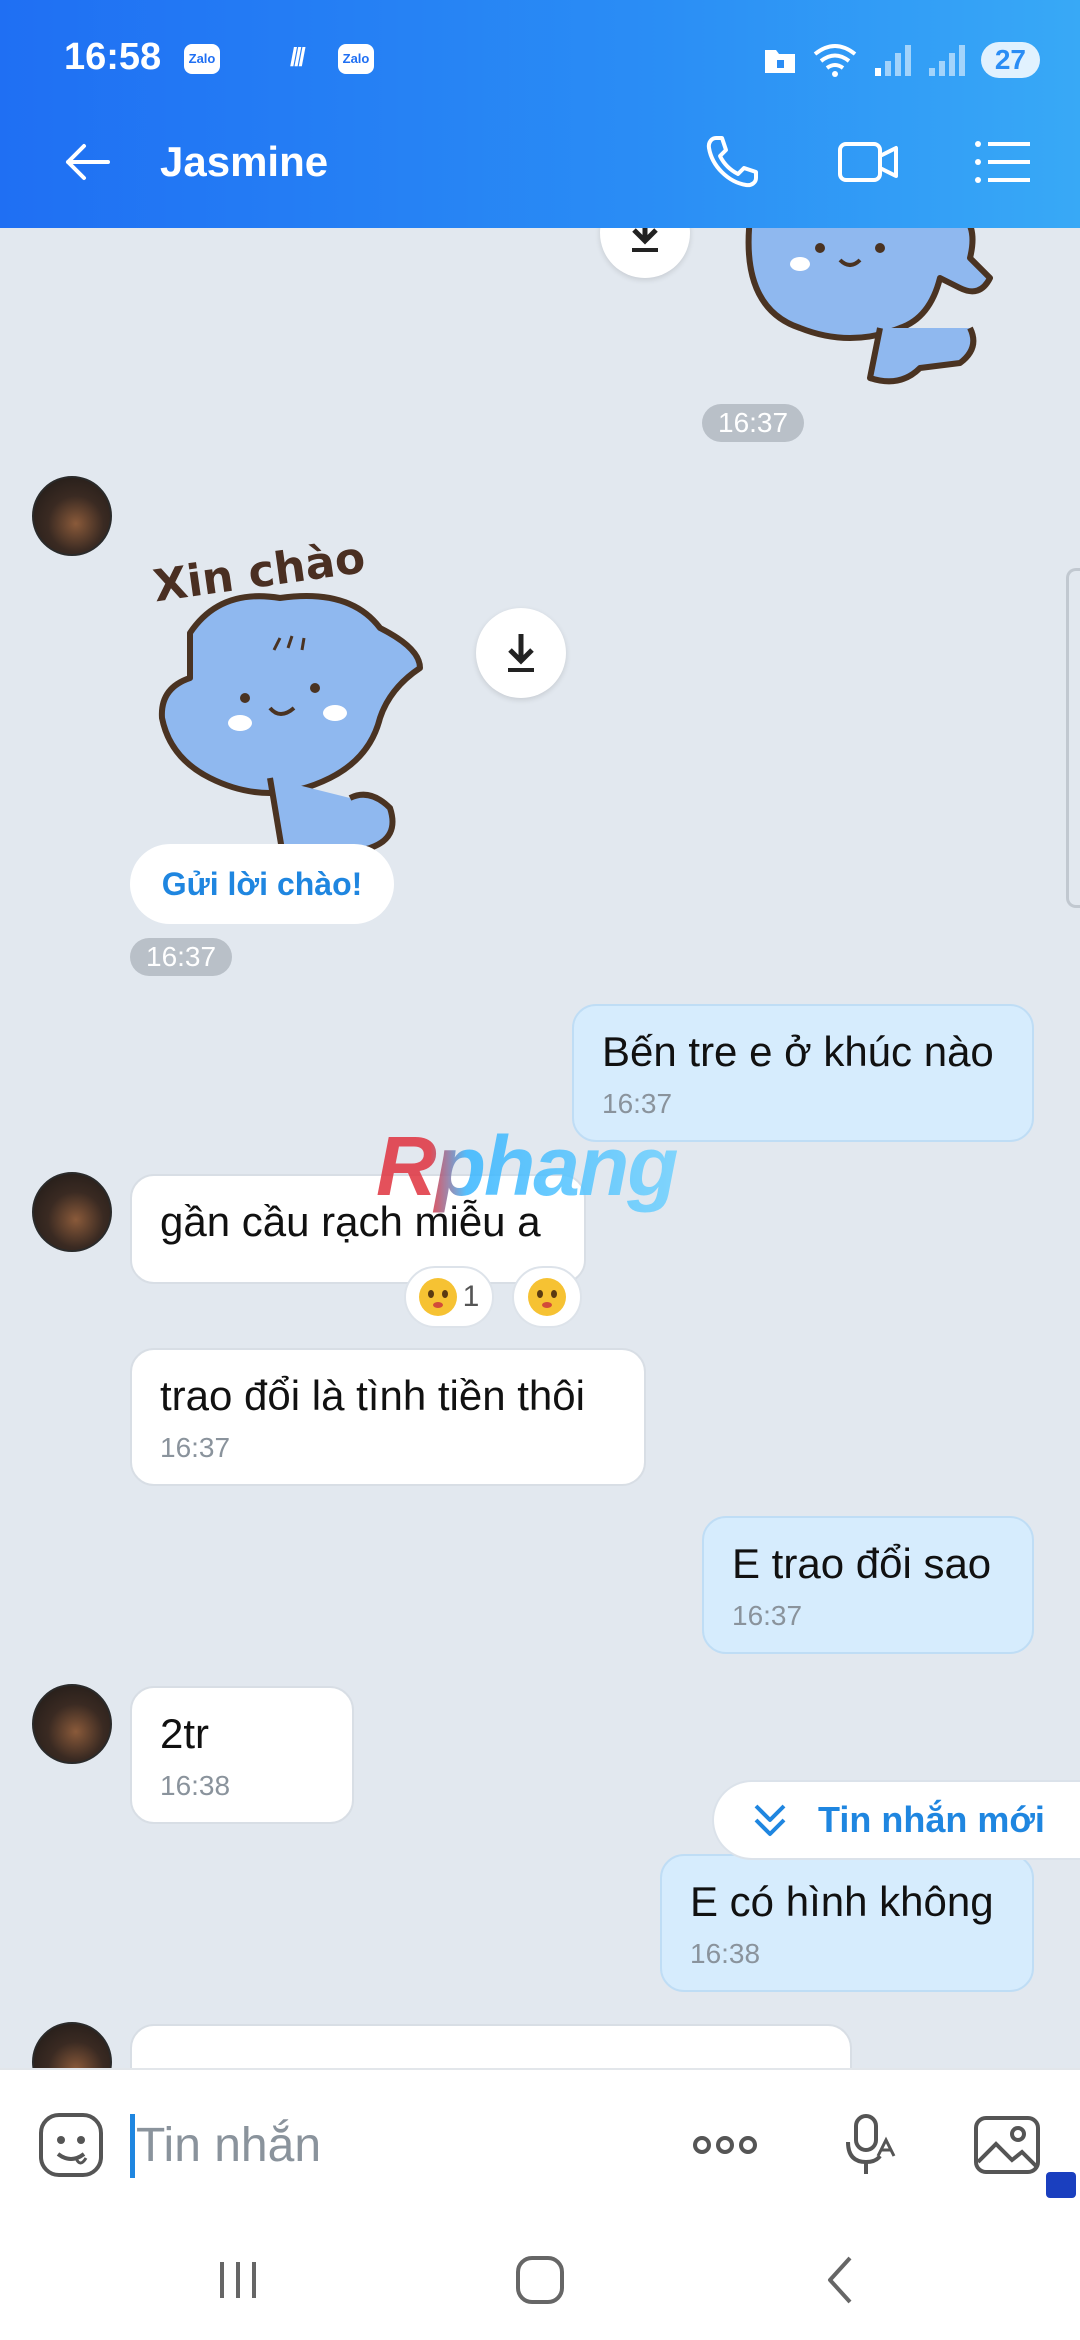 Image resolution: width=1080 pixels, height=2340 pixels. Describe the element at coordinates (540, 2143) in the screenshot. I see `message-input-bar: Tin nhắn` at that location.